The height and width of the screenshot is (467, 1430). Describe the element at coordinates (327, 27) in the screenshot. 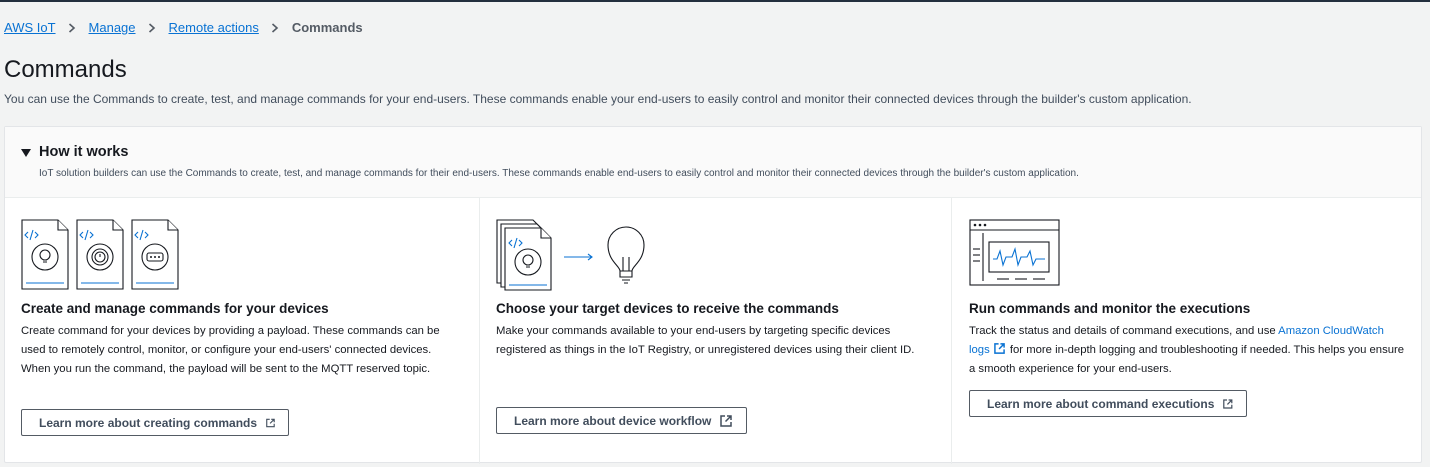

I see `breadcrumb-current: Commands` at that location.